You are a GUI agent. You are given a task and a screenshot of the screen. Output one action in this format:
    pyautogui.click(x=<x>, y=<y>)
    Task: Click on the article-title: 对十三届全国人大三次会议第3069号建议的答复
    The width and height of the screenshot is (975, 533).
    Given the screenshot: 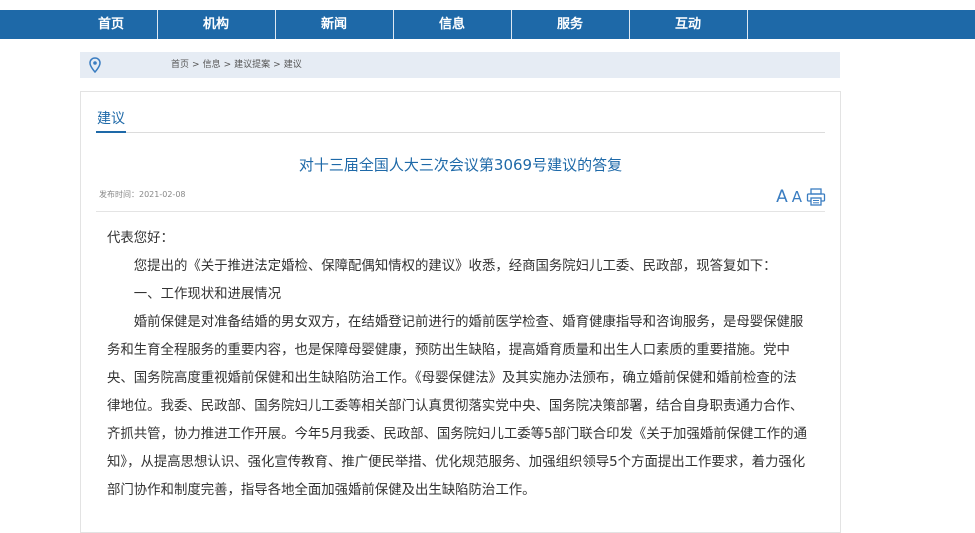 What is the action you would take?
    pyautogui.click(x=460, y=165)
    